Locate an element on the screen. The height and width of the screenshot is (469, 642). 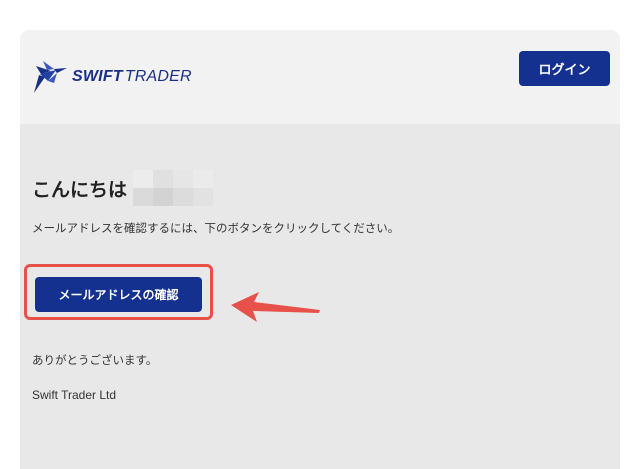
brand-name-bold: SWIFT is located at coordinates (97, 76).